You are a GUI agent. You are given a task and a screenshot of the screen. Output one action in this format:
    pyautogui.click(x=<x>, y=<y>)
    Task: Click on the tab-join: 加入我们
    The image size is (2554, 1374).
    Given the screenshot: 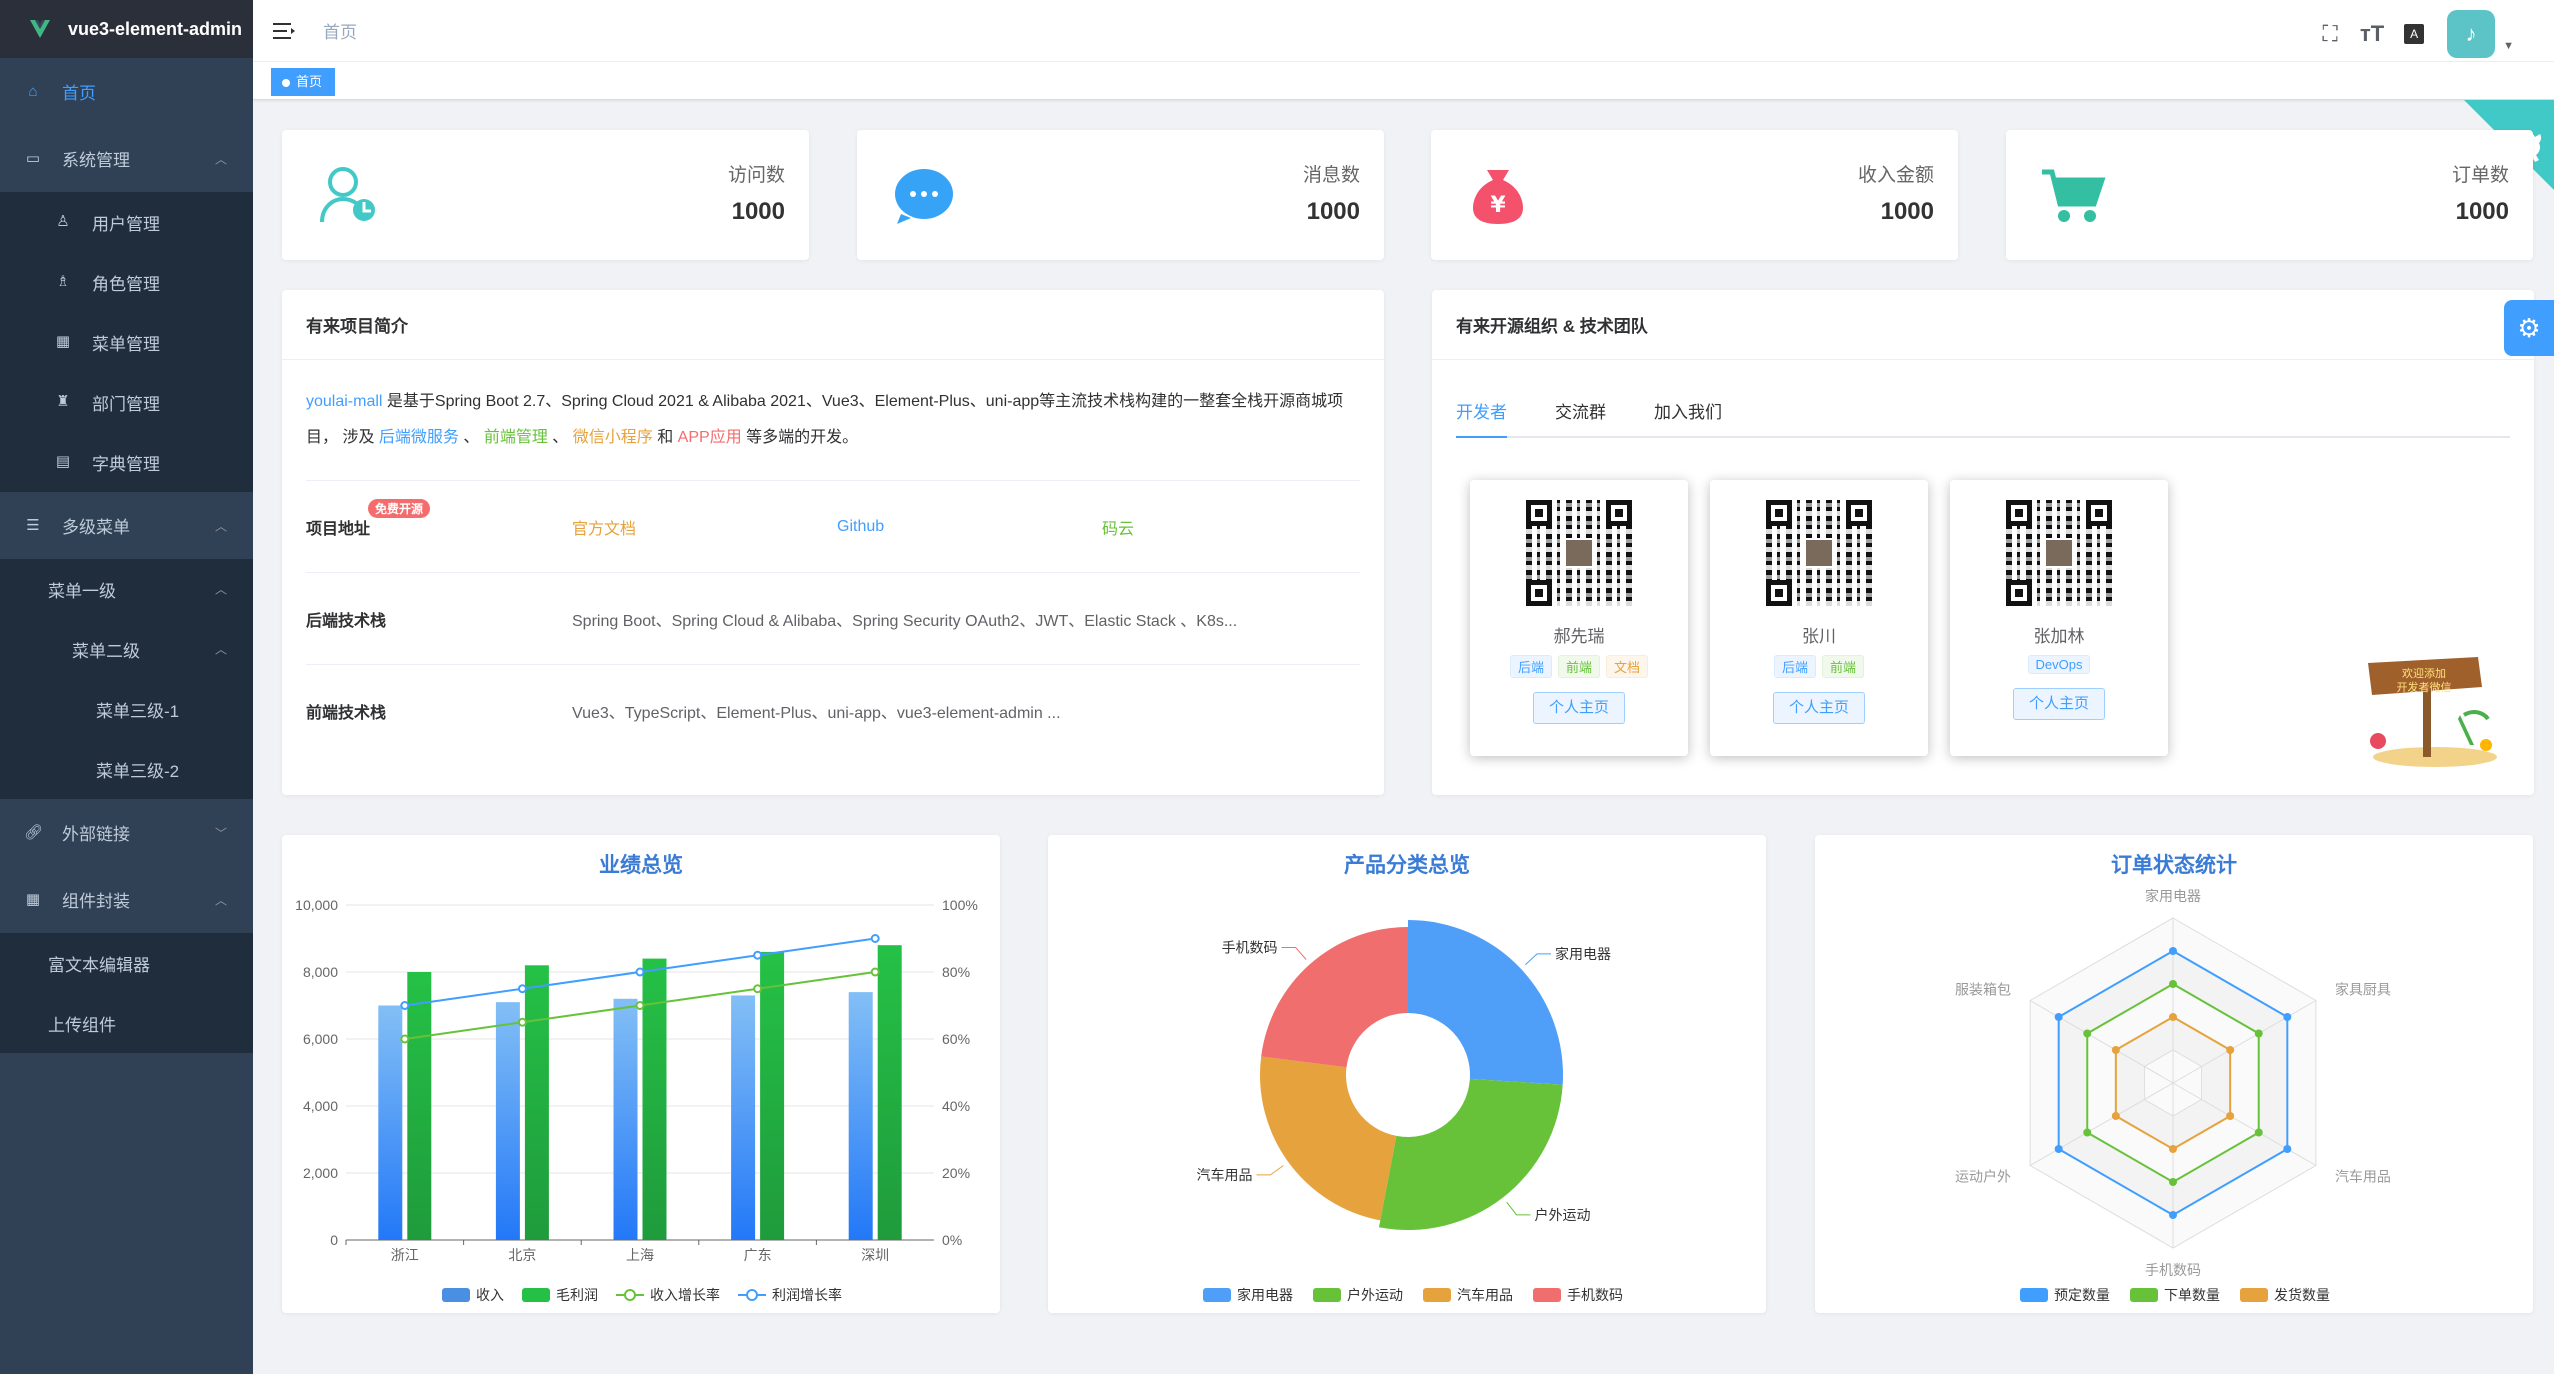 What is the action you would take?
    pyautogui.click(x=1688, y=415)
    